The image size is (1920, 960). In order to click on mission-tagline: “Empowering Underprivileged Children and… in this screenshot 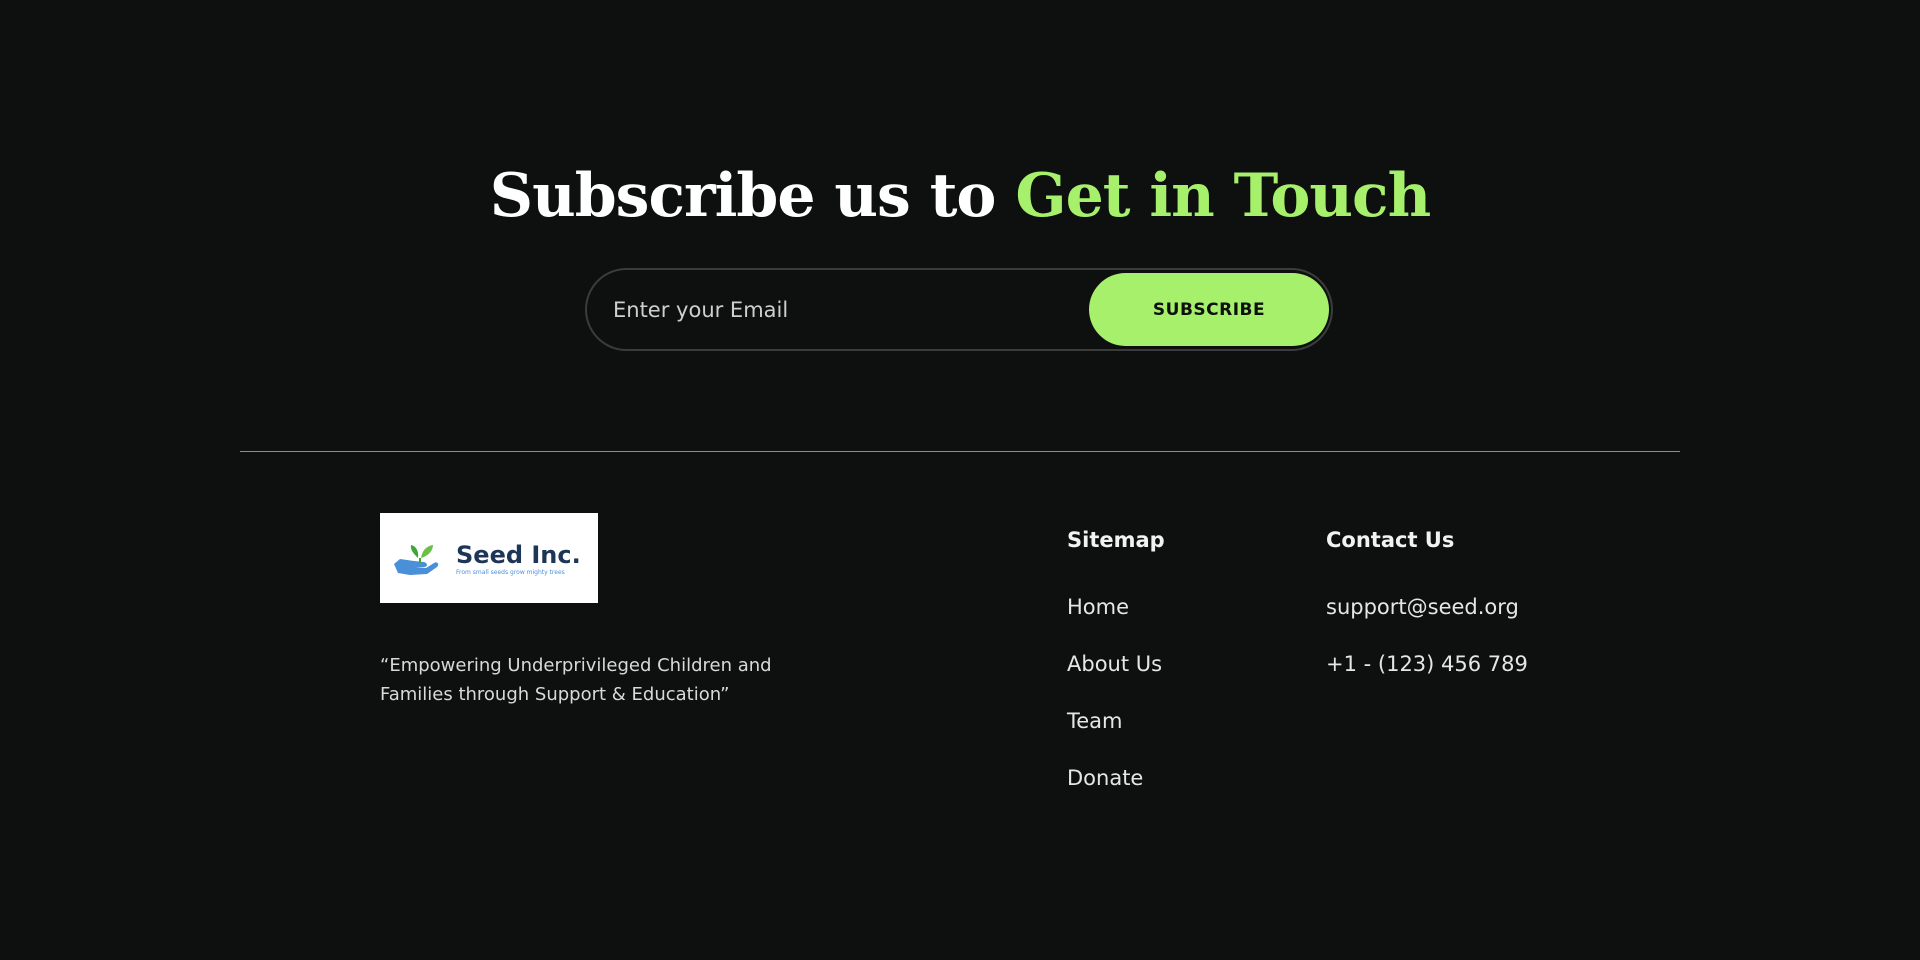, I will do `click(576, 680)`.